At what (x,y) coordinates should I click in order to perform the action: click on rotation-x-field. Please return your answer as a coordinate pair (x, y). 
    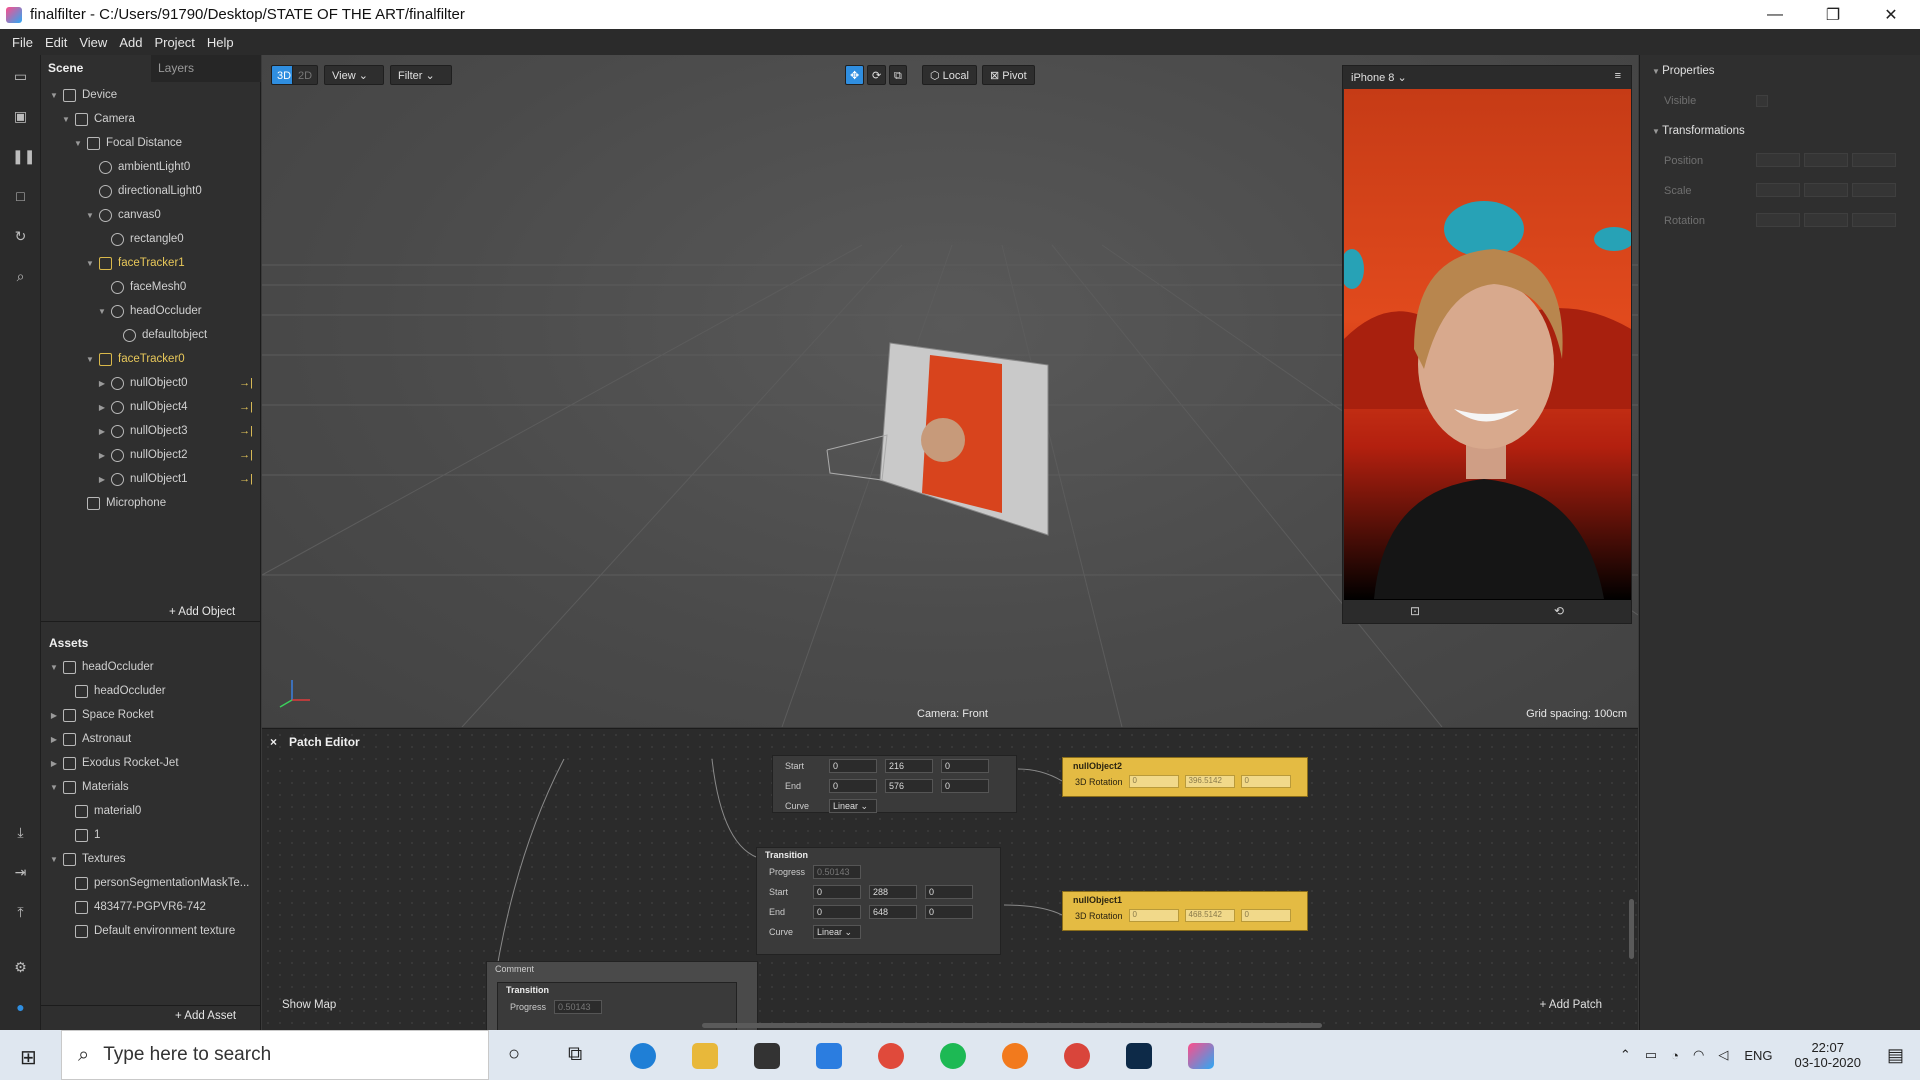
    Looking at the image, I should click on (1778, 220).